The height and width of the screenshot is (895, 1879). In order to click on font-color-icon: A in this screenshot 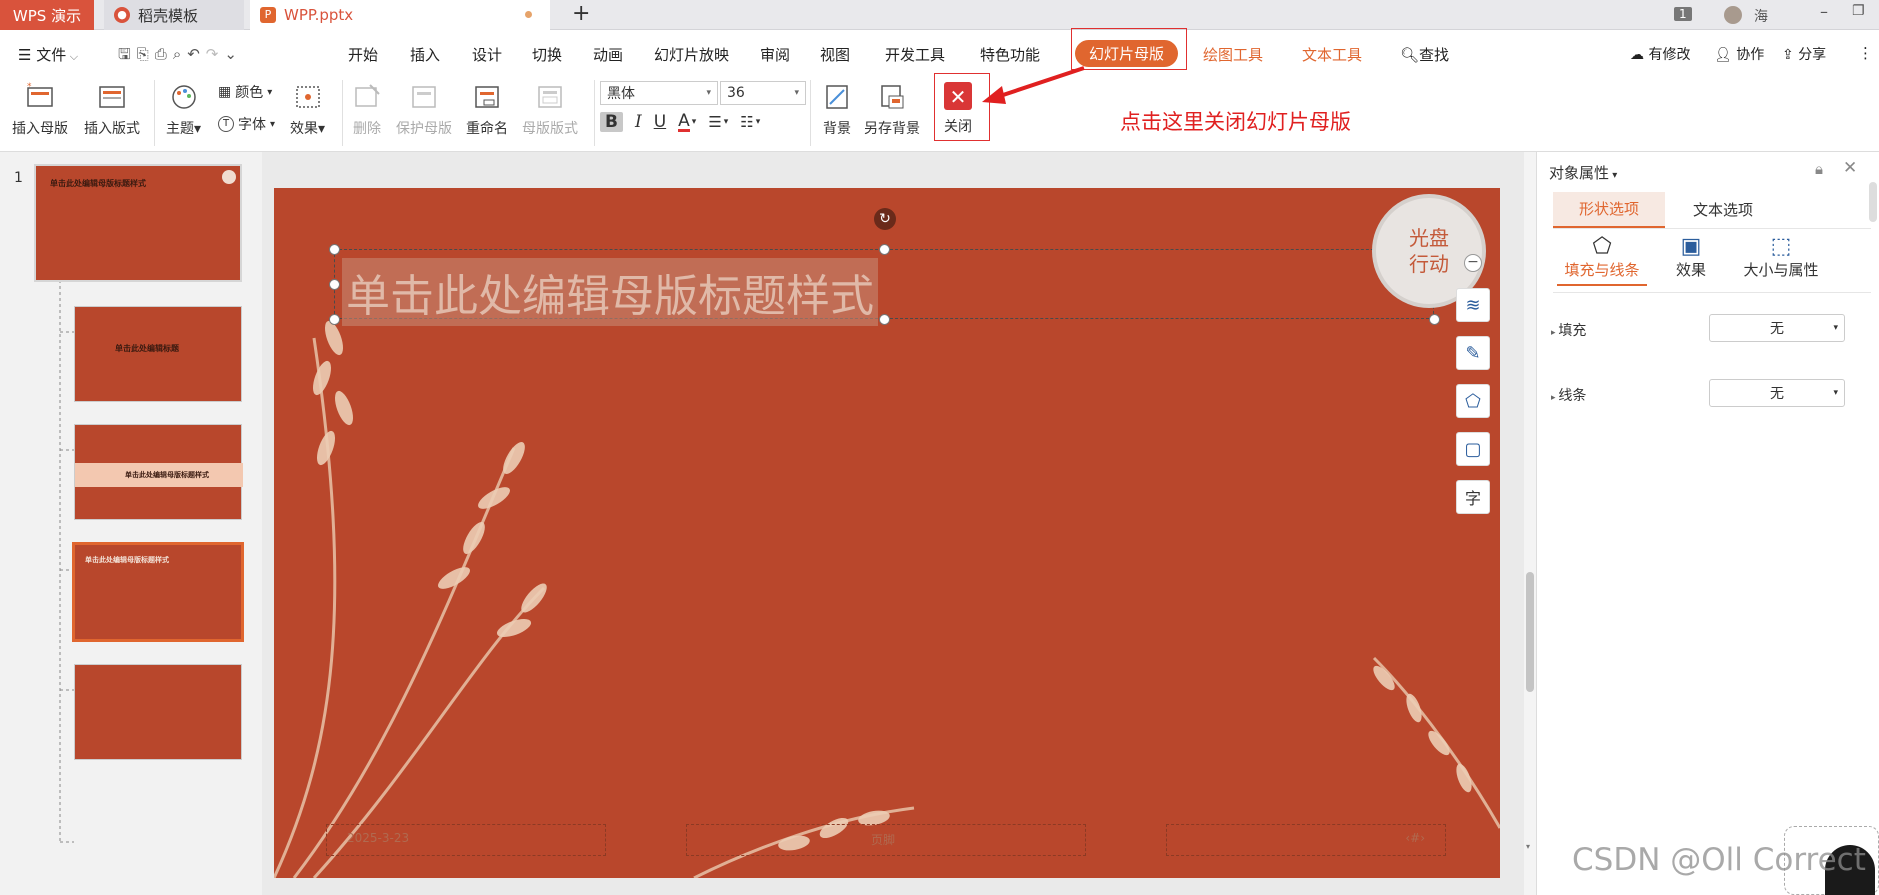, I will do `click(684, 122)`.